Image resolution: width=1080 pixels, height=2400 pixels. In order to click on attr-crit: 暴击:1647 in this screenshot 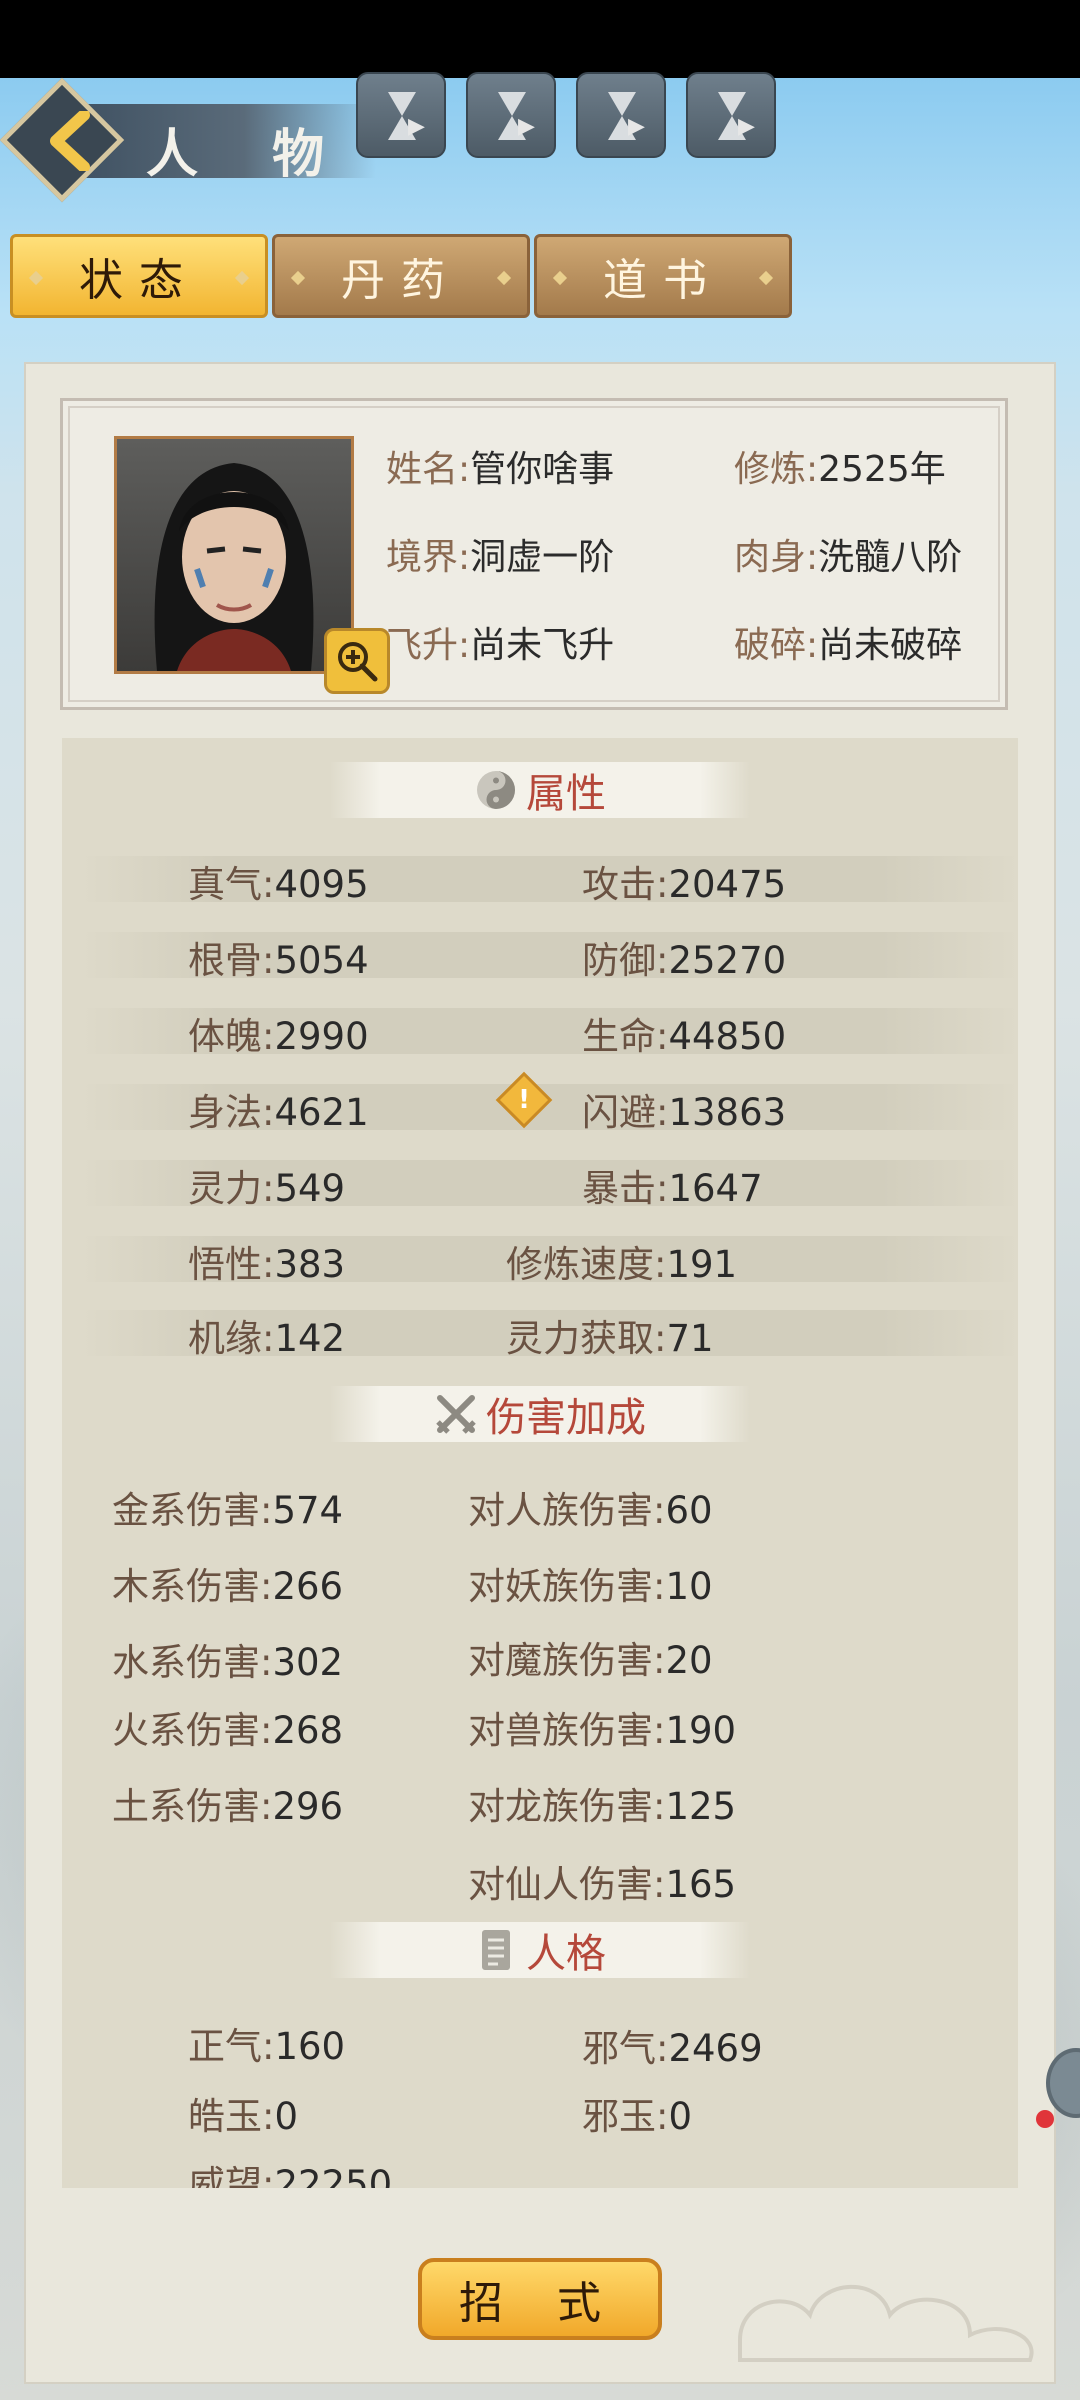, I will do `click(672, 1188)`.